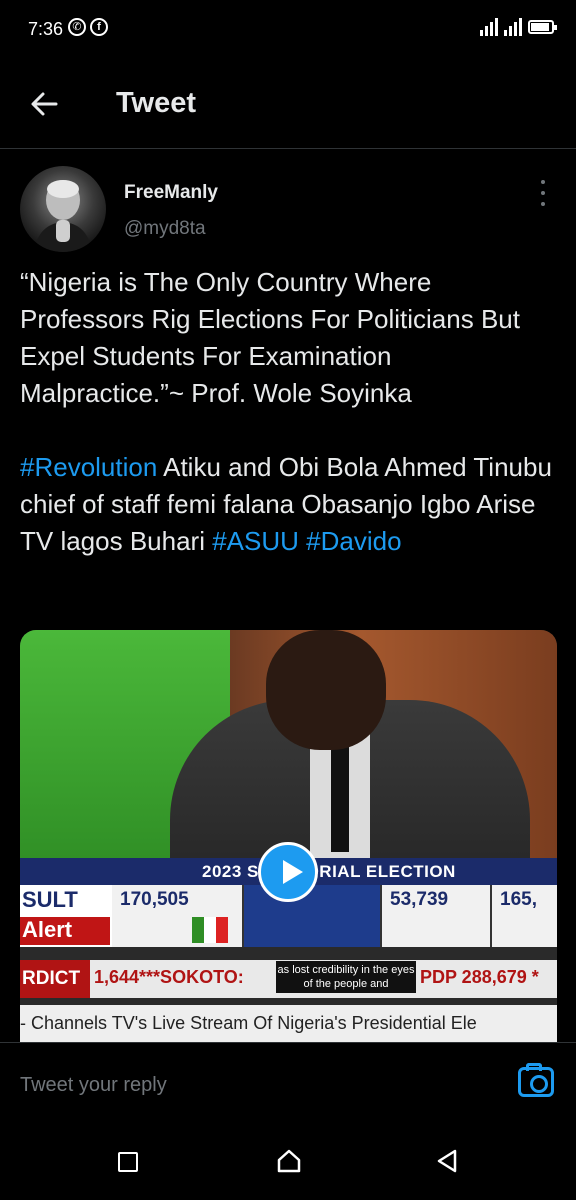  What do you see at coordinates (63, 216) in the screenshot?
I see `profile-photo` at bounding box center [63, 216].